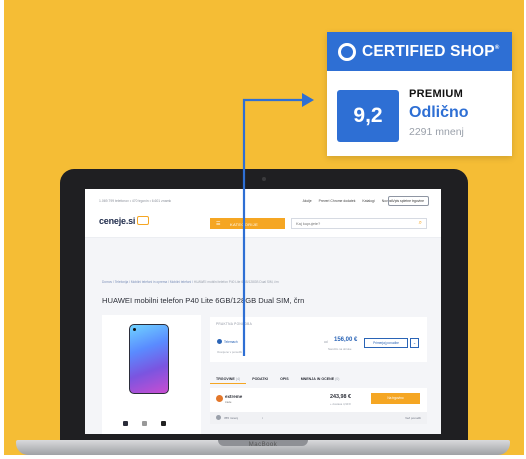 This screenshot has height=459, width=526. I want to click on badge-title-text: CERTIFIED SHOP, so click(428, 51).